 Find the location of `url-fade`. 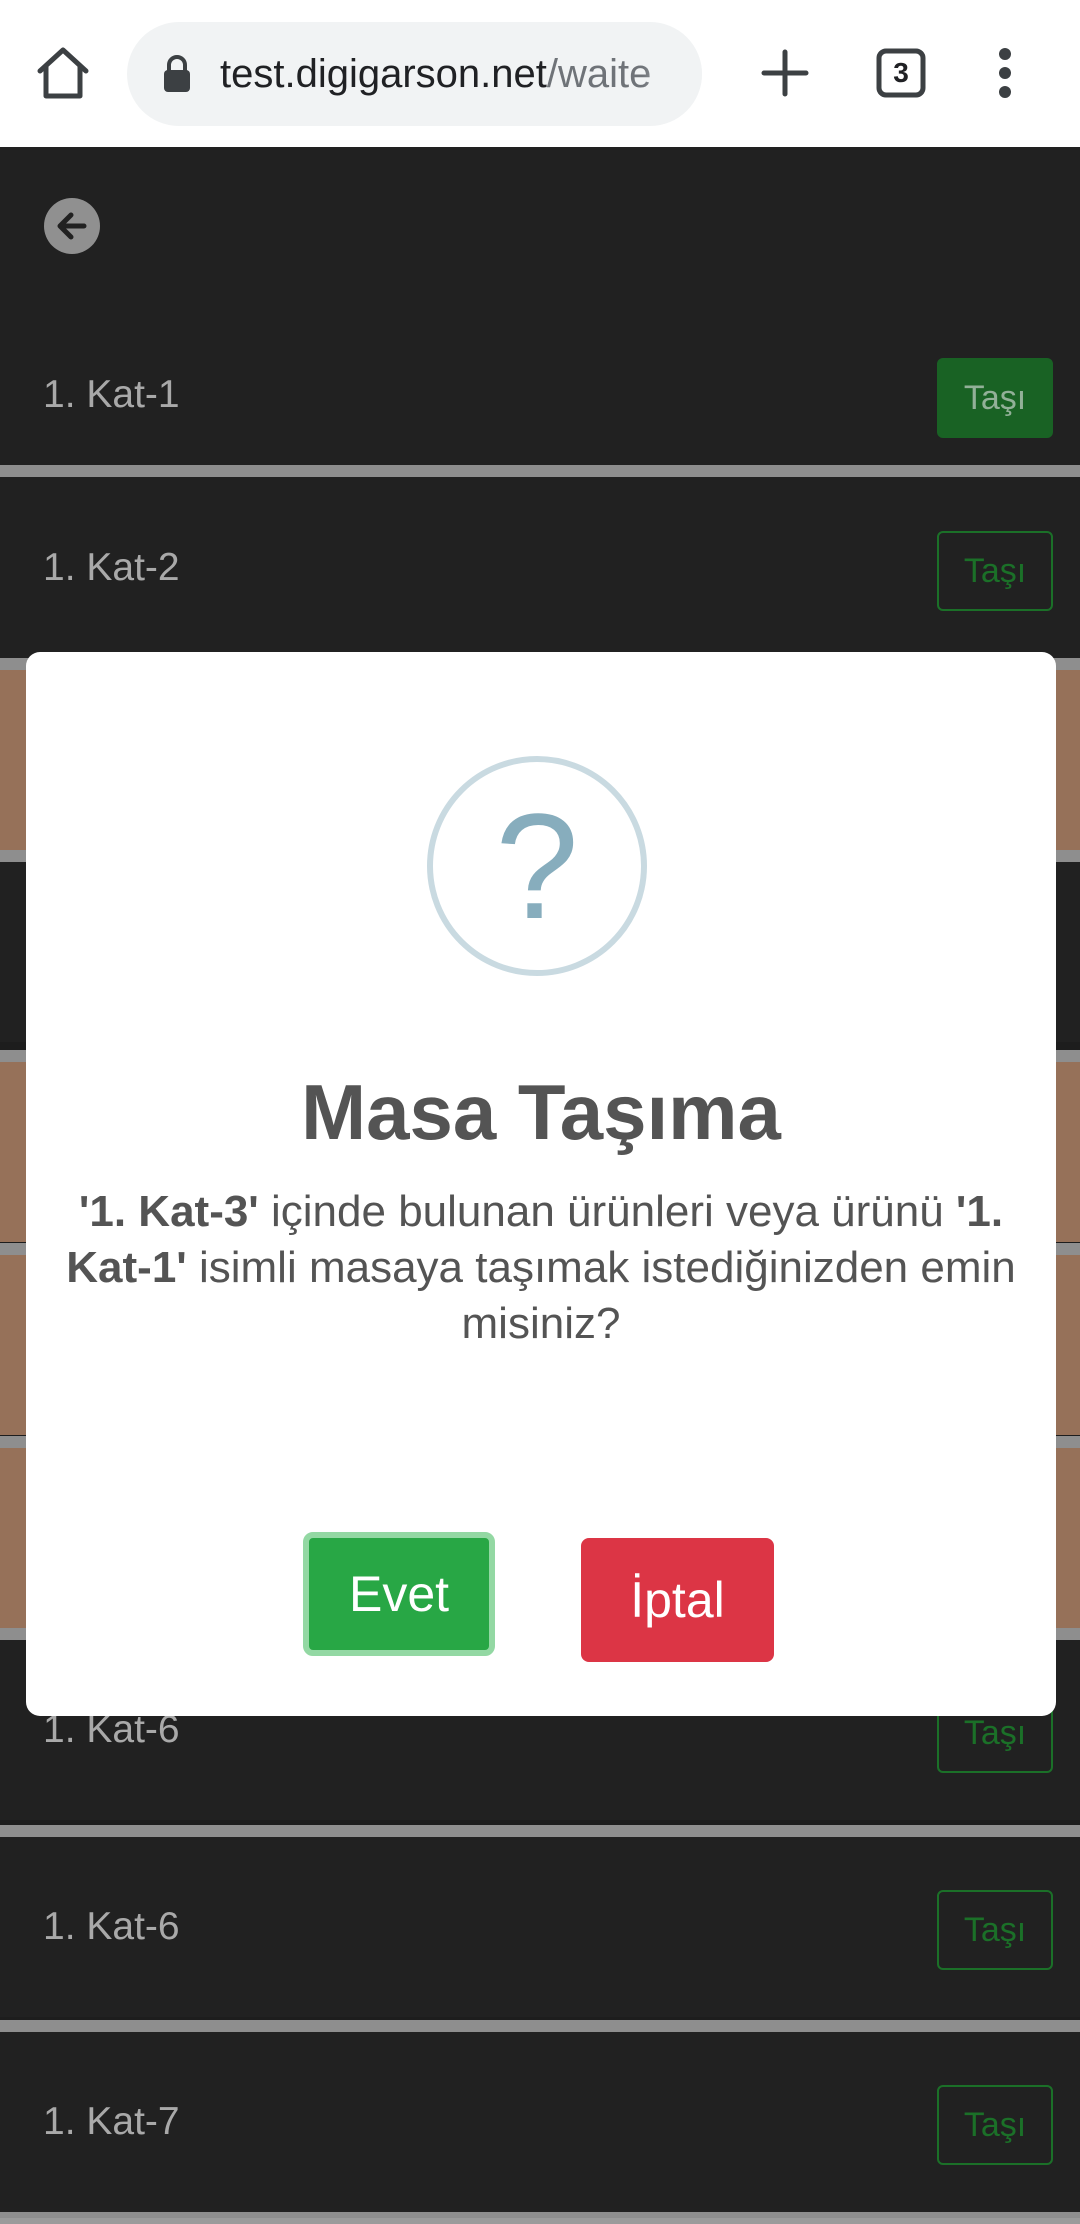

url-fade is located at coordinates (672, 74).